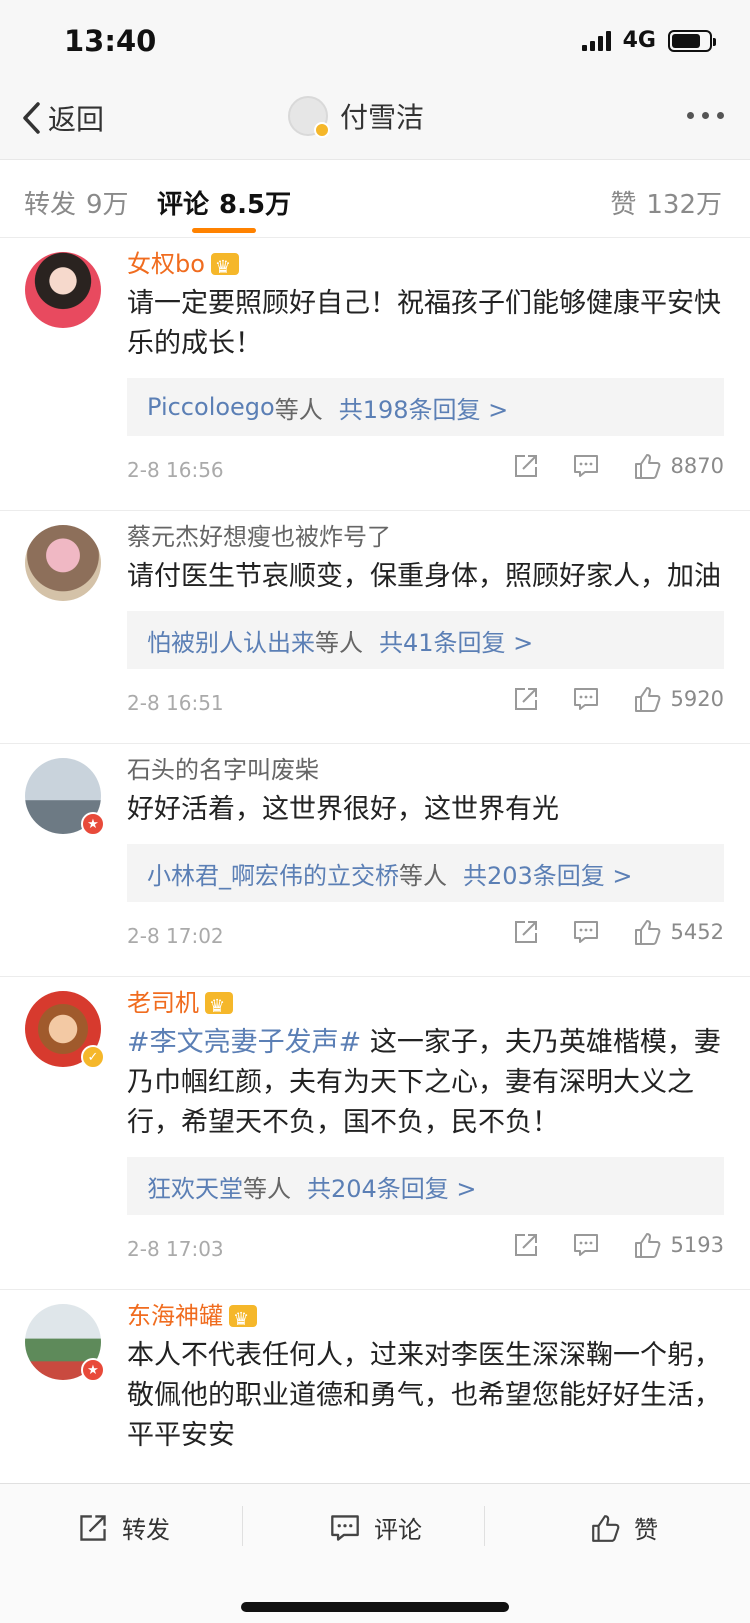 The image size is (750, 1623). I want to click on repost-label: 转发, so click(146, 1530).